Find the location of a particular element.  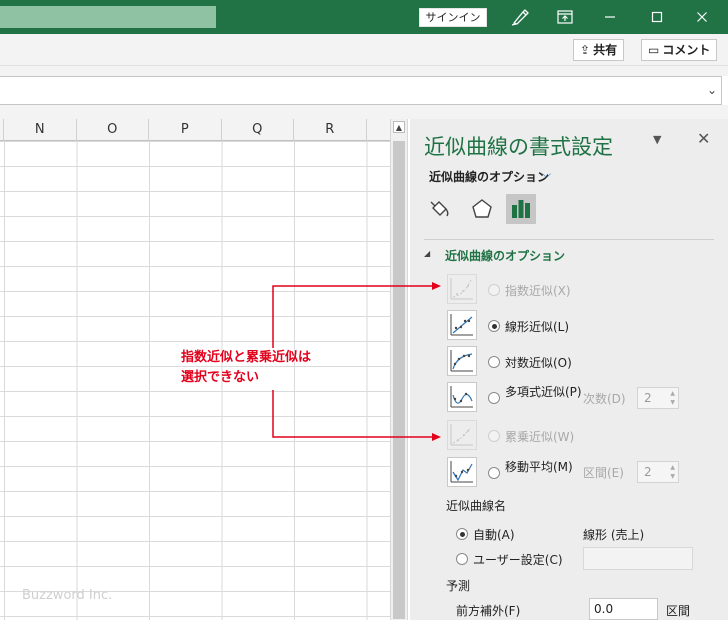

callout-arrows is located at coordinates (356, 361).